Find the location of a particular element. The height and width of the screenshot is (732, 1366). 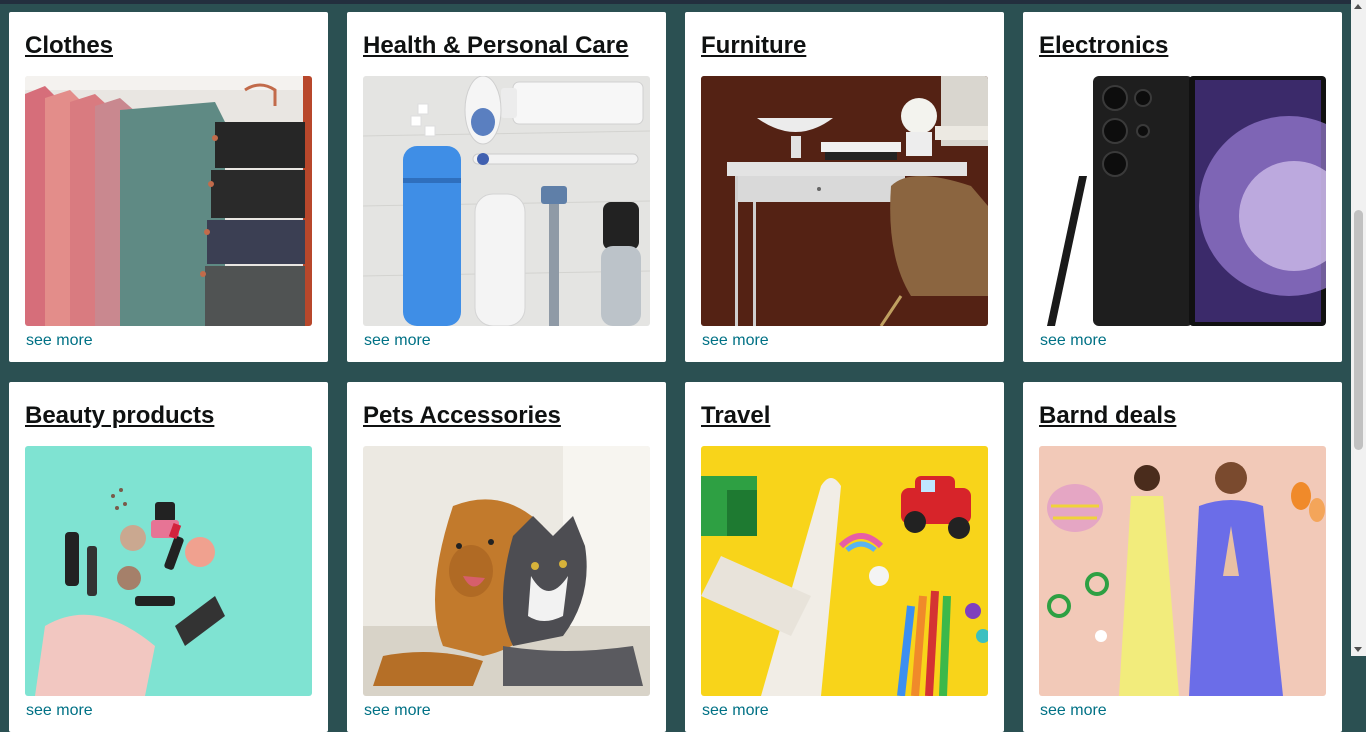

toiletries-image is located at coordinates (506, 201).